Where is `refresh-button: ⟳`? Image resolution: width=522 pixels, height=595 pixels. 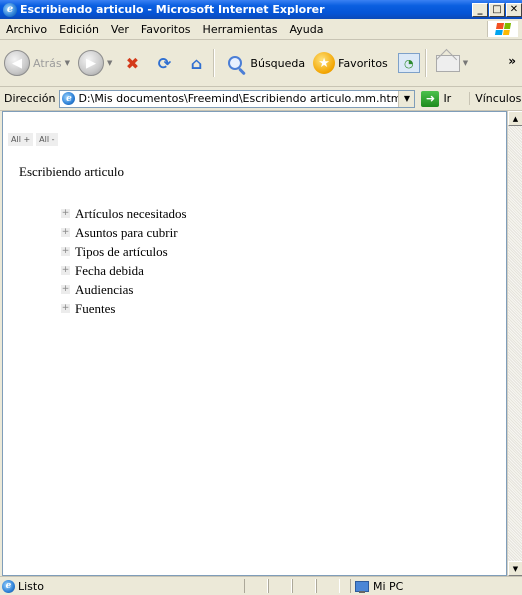
refresh-button: ⟳ is located at coordinates (164, 63).